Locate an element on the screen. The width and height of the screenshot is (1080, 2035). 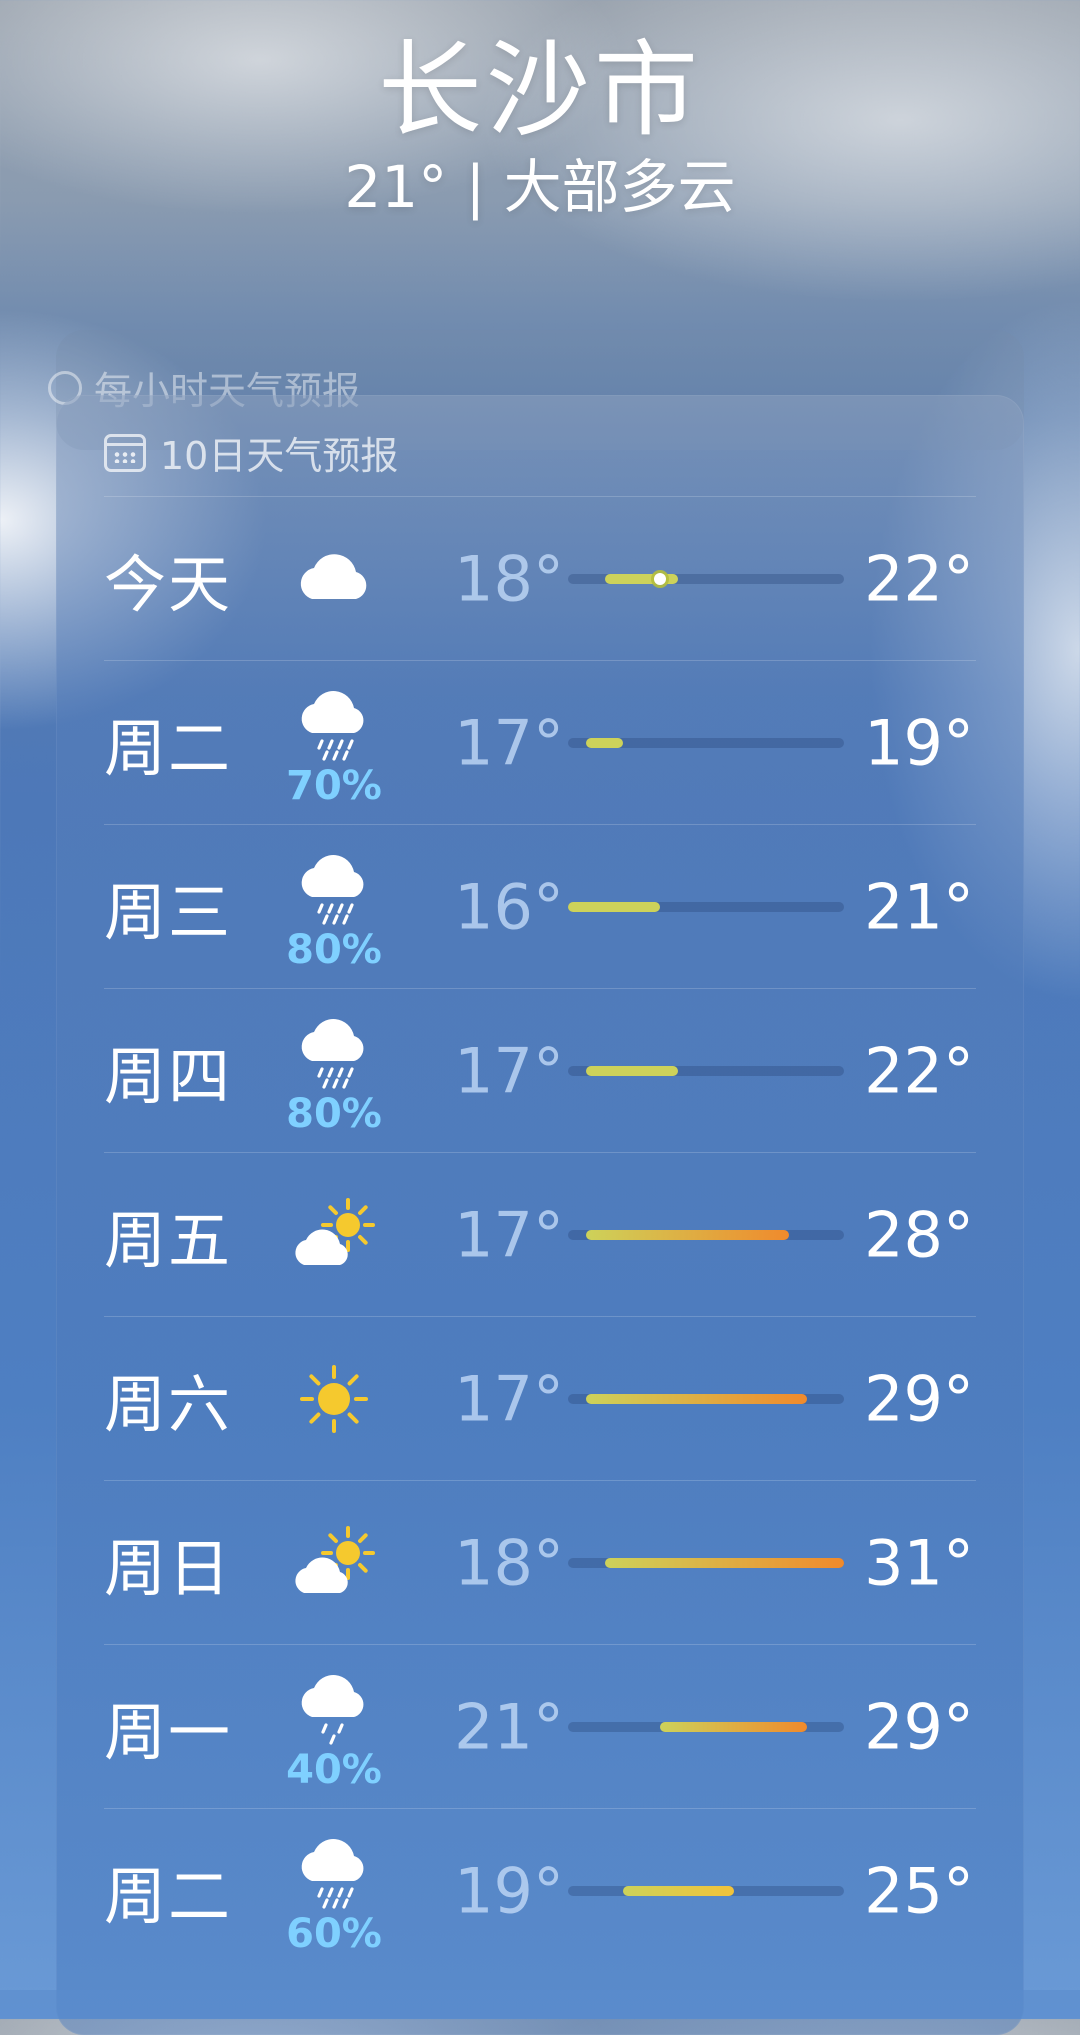
forecast-row: 周二 70% 17° 19° is located at coordinates (540, 743).